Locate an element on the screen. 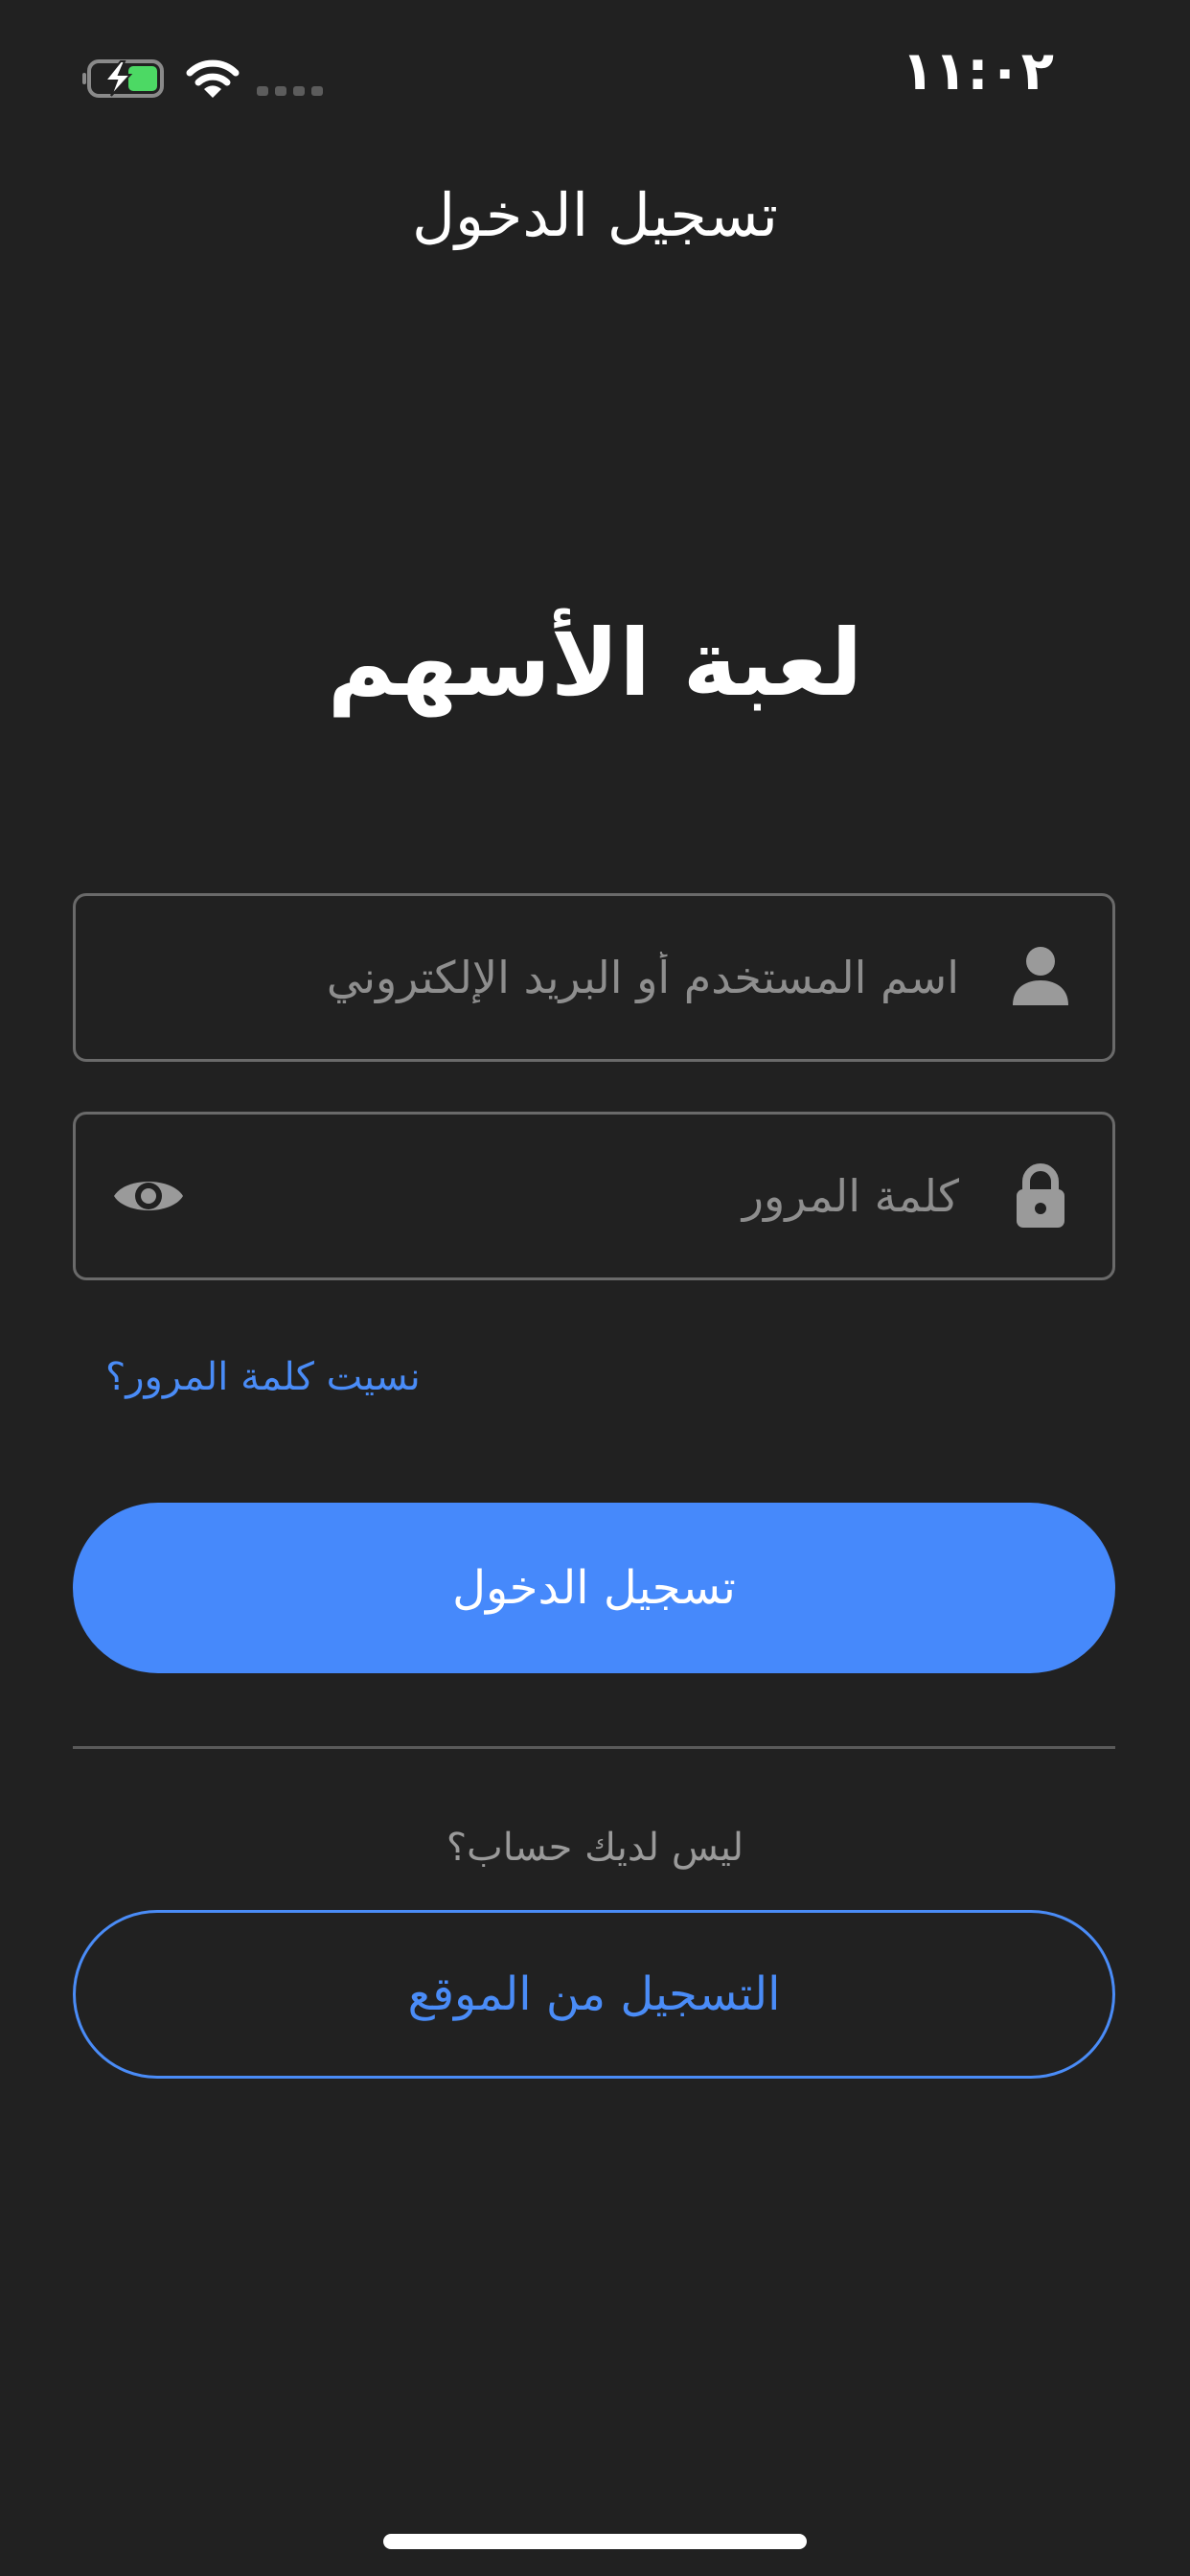 The width and height of the screenshot is (1190, 2576). person-icon is located at coordinates (1040, 976).